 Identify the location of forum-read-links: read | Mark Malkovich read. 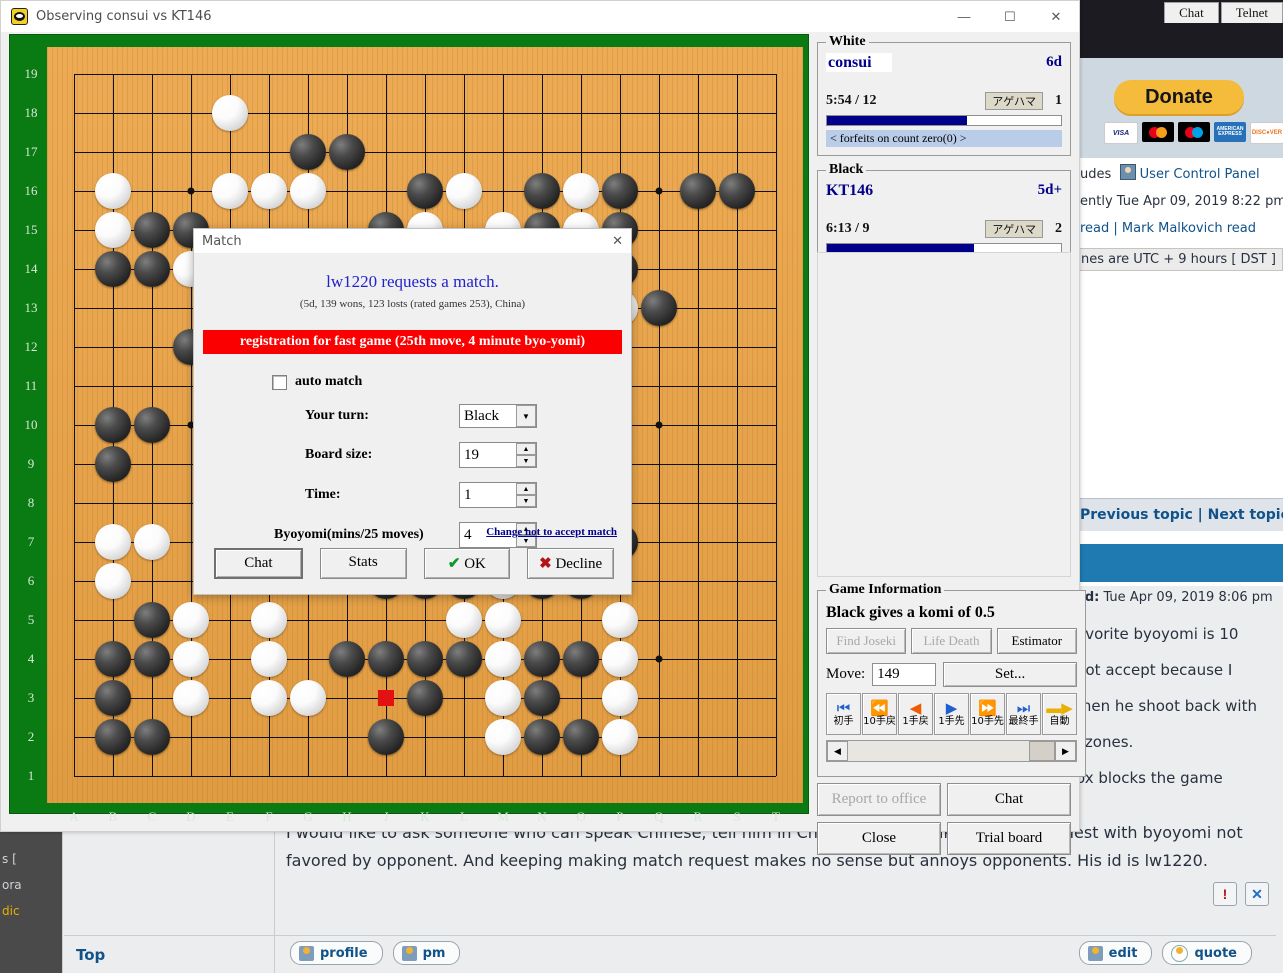
(1179, 228).